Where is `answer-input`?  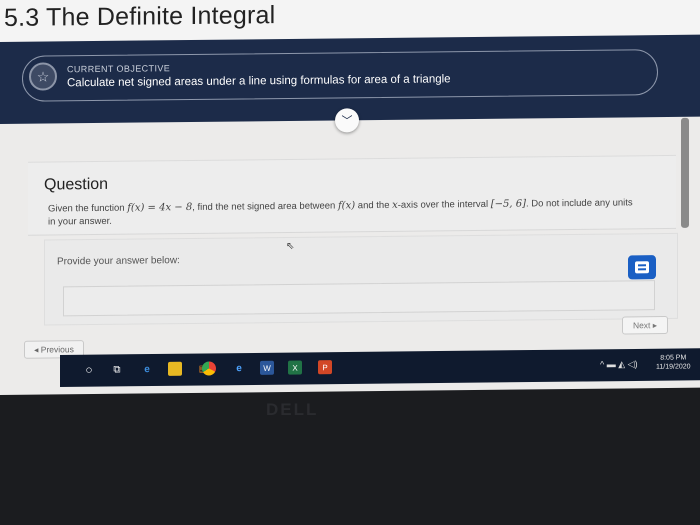
answer-input is located at coordinates (359, 298).